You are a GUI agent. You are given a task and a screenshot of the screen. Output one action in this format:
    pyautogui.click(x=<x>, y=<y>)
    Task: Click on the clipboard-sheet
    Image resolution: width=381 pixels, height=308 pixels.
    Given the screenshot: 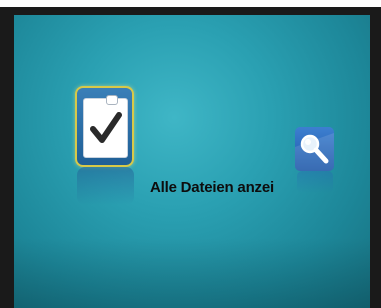 What is the action you would take?
    pyautogui.click(x=105, y=126)
    